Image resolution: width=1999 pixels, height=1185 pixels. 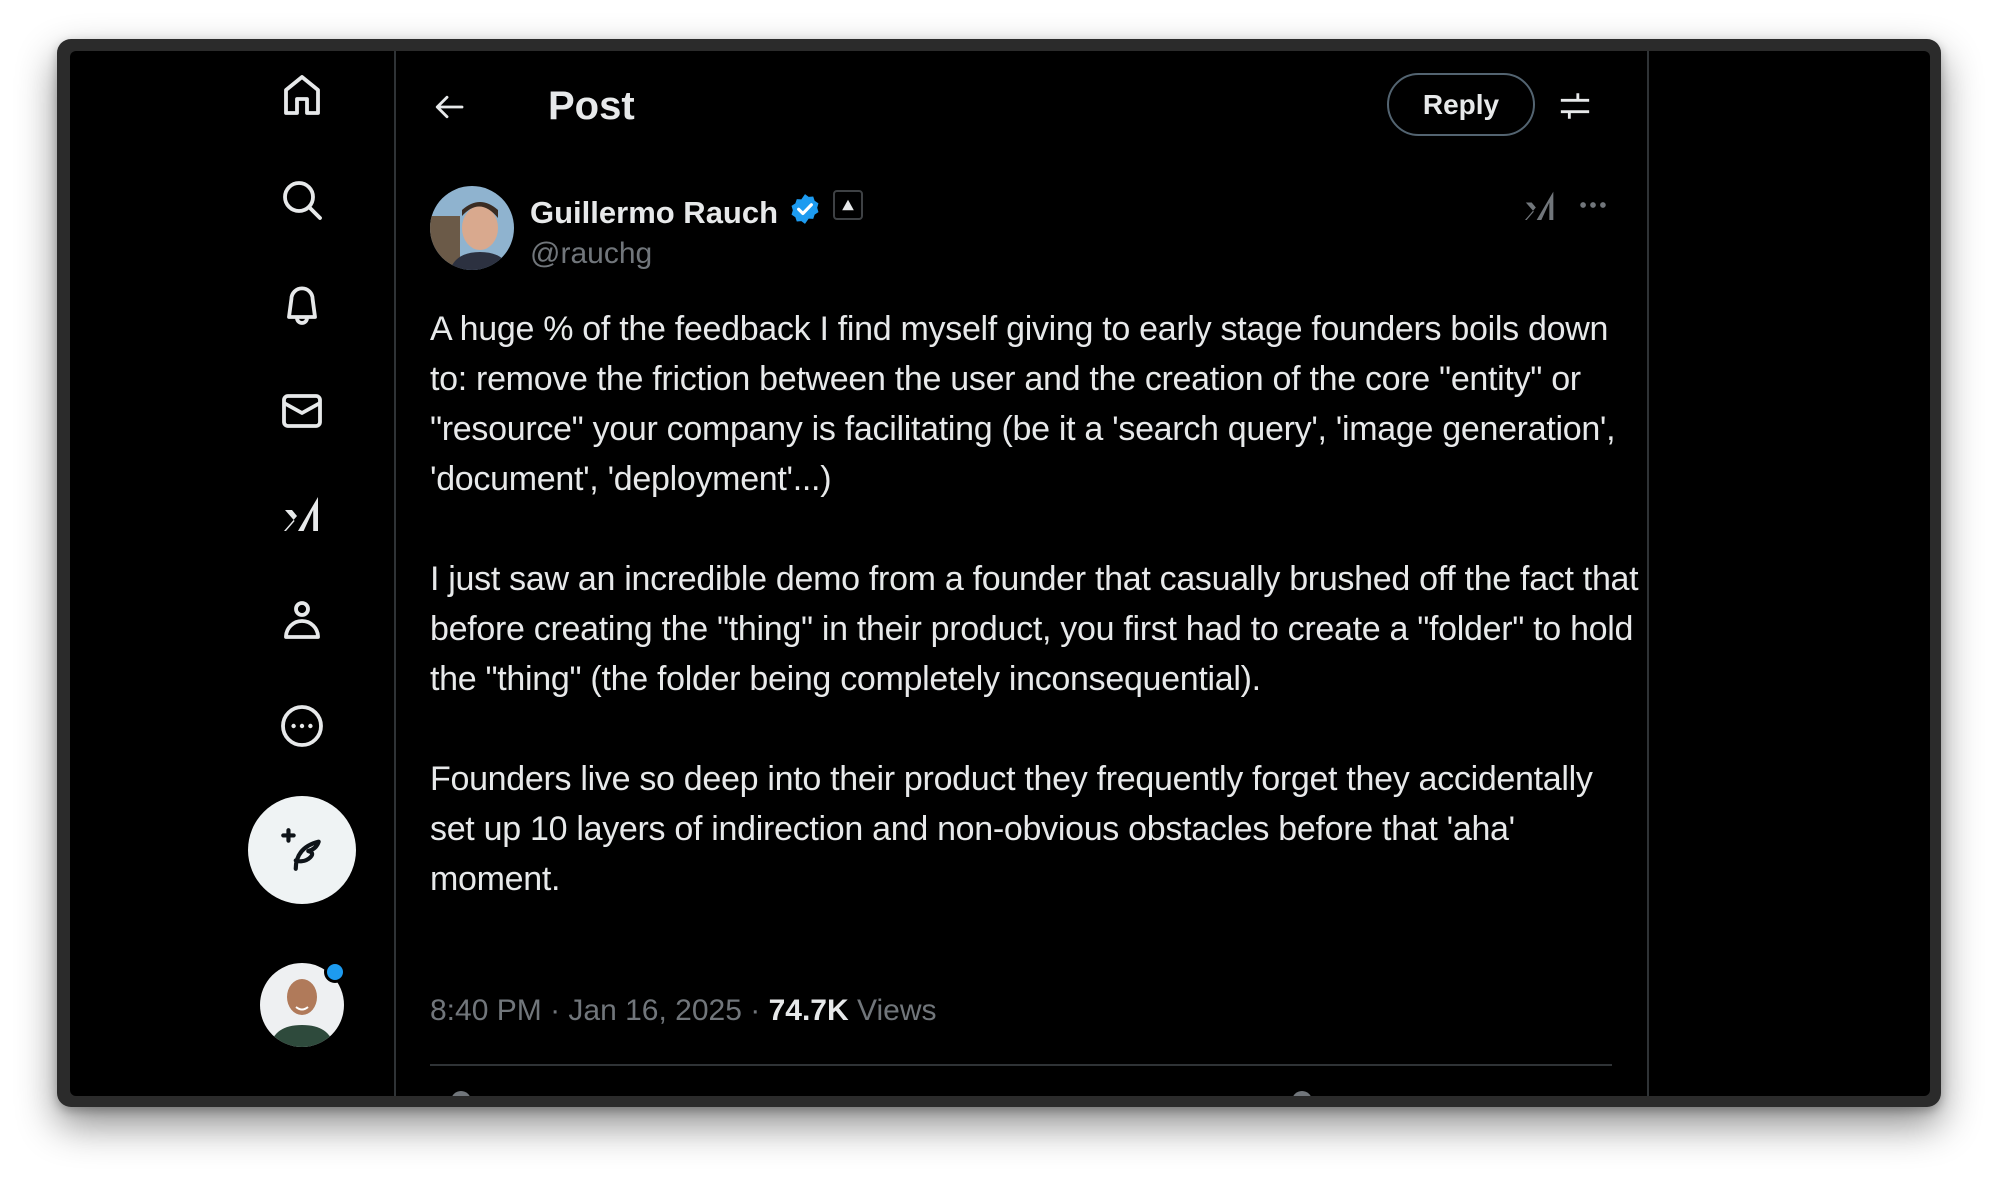 I want to click on verified-badge-icon, so click(x=805, y=209).